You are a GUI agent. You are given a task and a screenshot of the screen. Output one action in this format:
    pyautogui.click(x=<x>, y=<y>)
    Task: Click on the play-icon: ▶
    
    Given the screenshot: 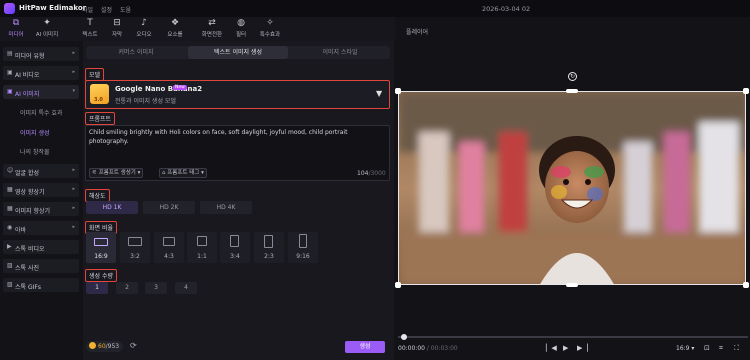 What is the action you would take?
    pyautogui.click(x=565, y=348)
    